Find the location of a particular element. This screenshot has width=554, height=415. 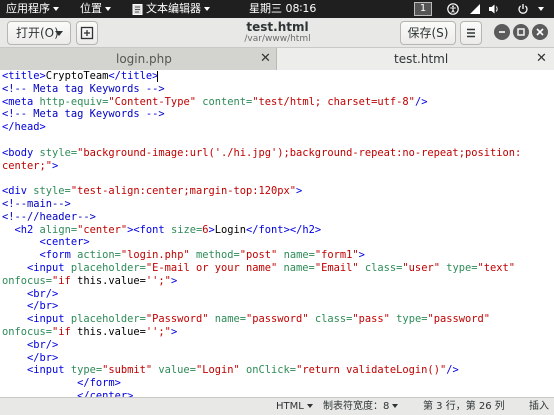

code-token: <meta is located at coordinates (21, 101).